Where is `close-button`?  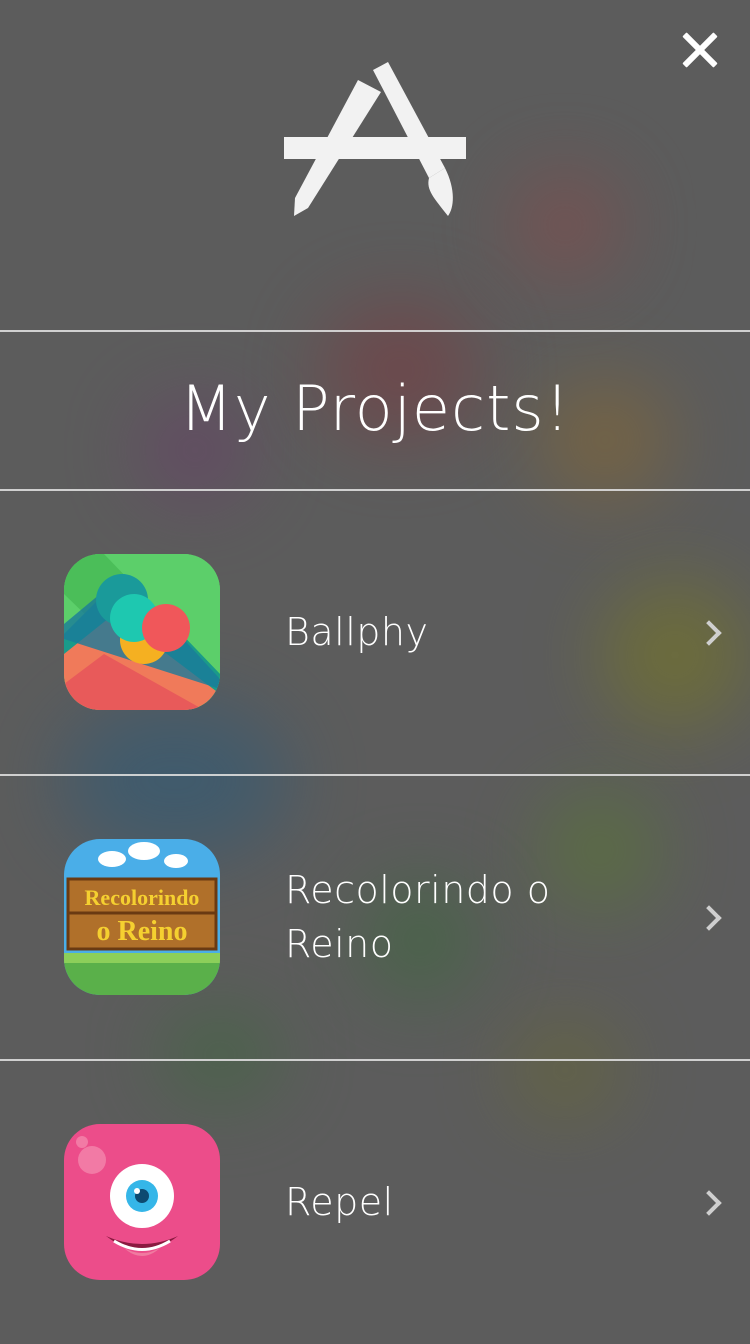
close-button is located at coordinates (700, 50).